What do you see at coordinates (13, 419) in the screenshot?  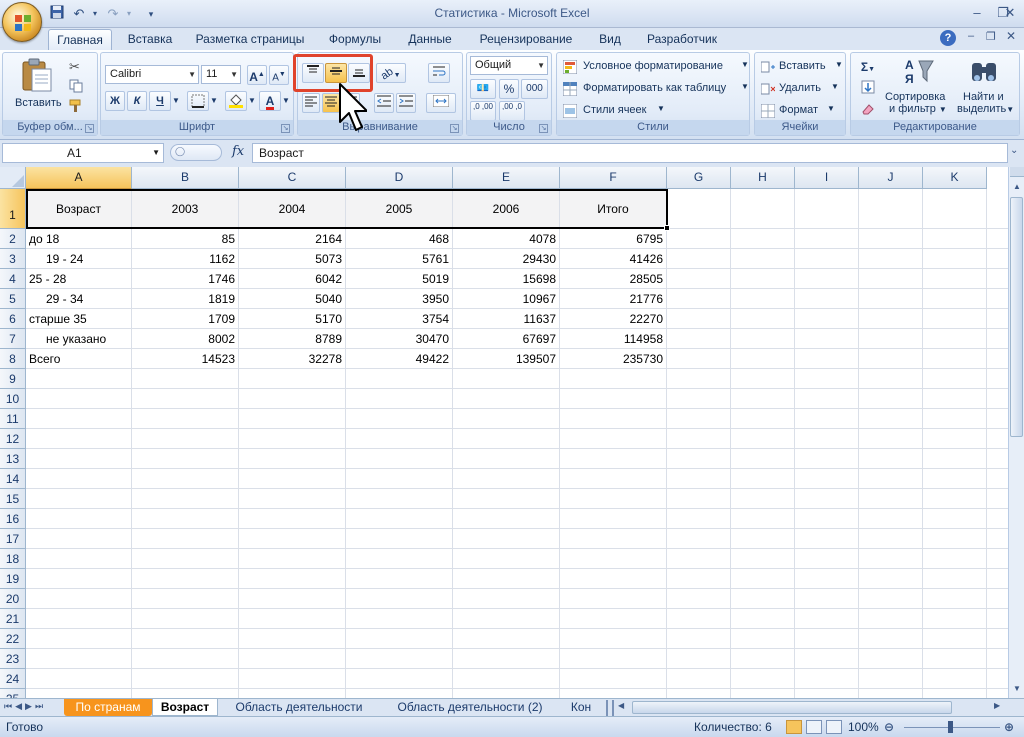 I see `row-header-11: 11` at bounding box center [13, 419].